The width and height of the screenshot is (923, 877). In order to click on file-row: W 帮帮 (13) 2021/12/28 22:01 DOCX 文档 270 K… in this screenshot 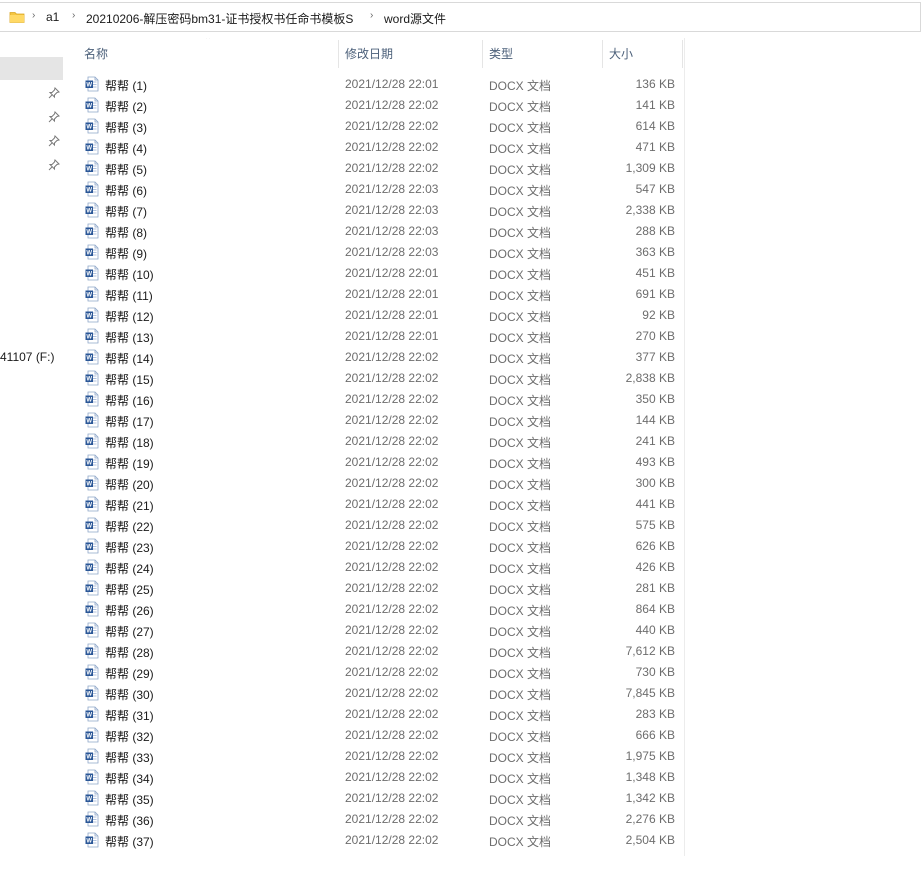, I will do `click(375, 336)`.